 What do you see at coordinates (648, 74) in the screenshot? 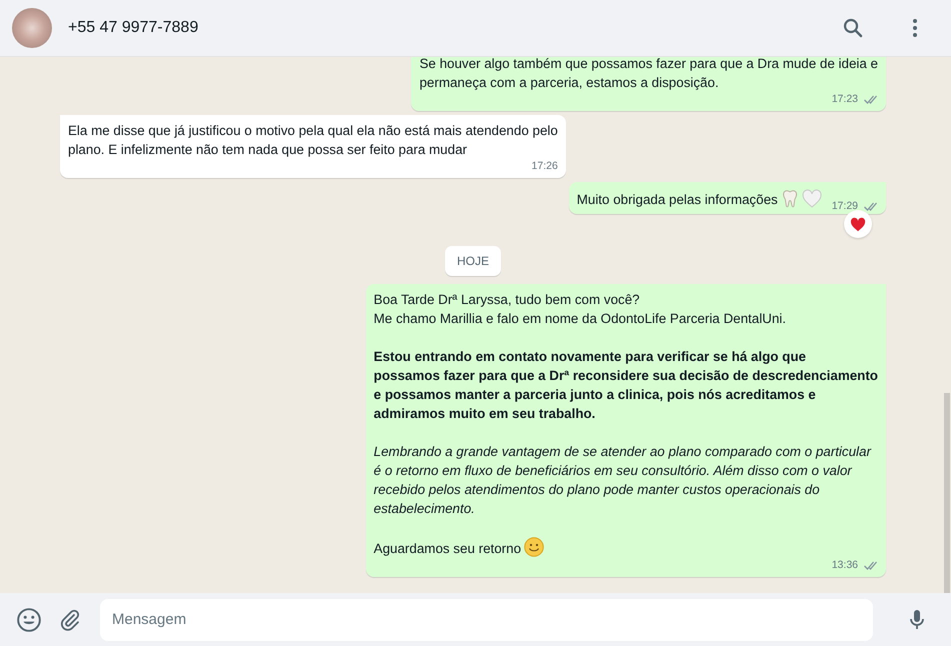
I see `message-text: Se houver algo também que possamos fazer para que a Dra mude de ideia e permaneça com a parceria, estamos a disposição.` at bounding box center [648, 74].